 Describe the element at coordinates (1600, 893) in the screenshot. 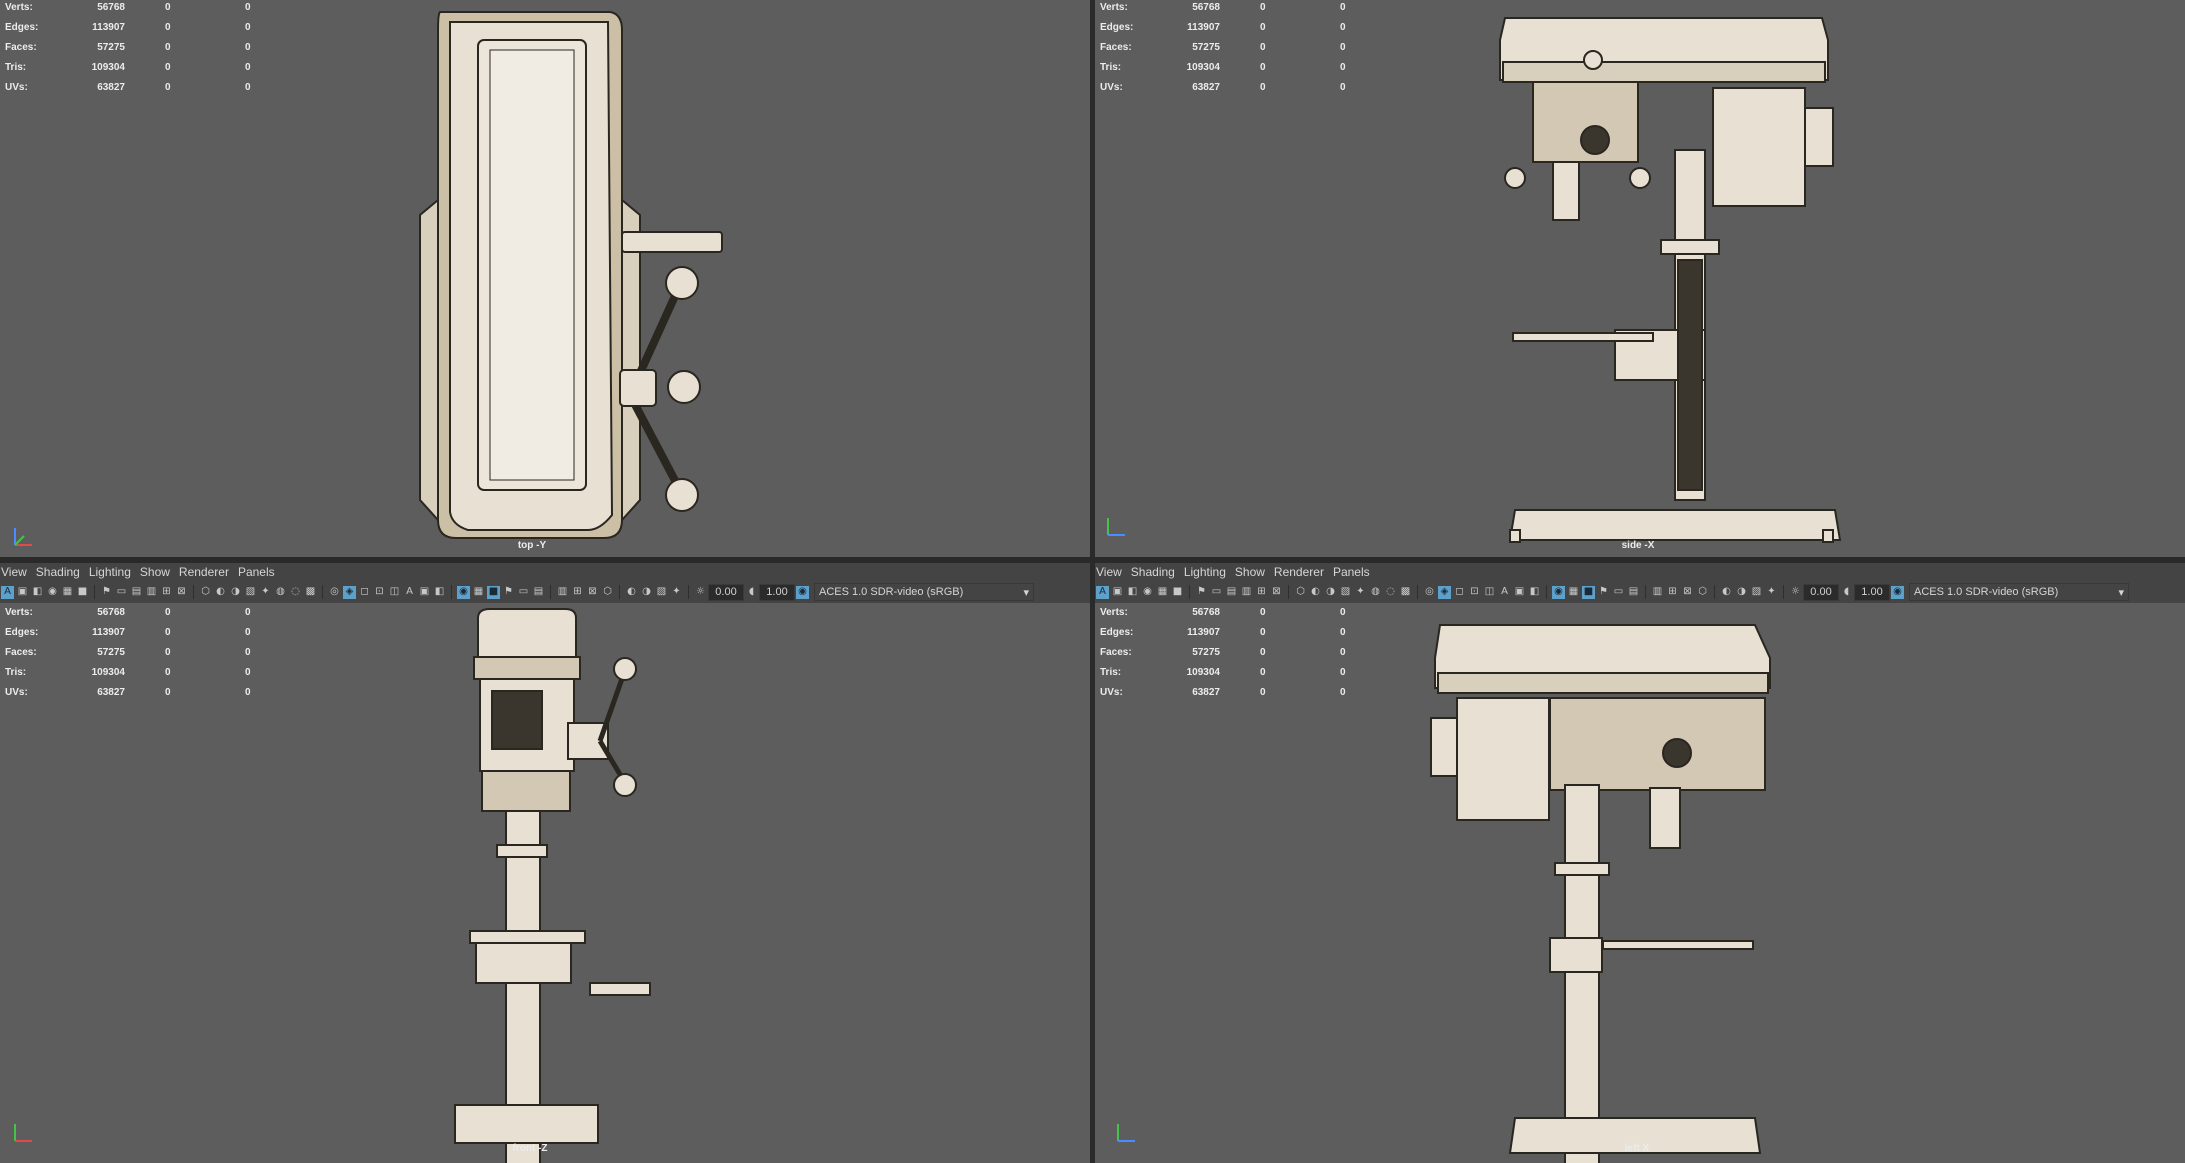

I see `drill-press-left-view` at that location.